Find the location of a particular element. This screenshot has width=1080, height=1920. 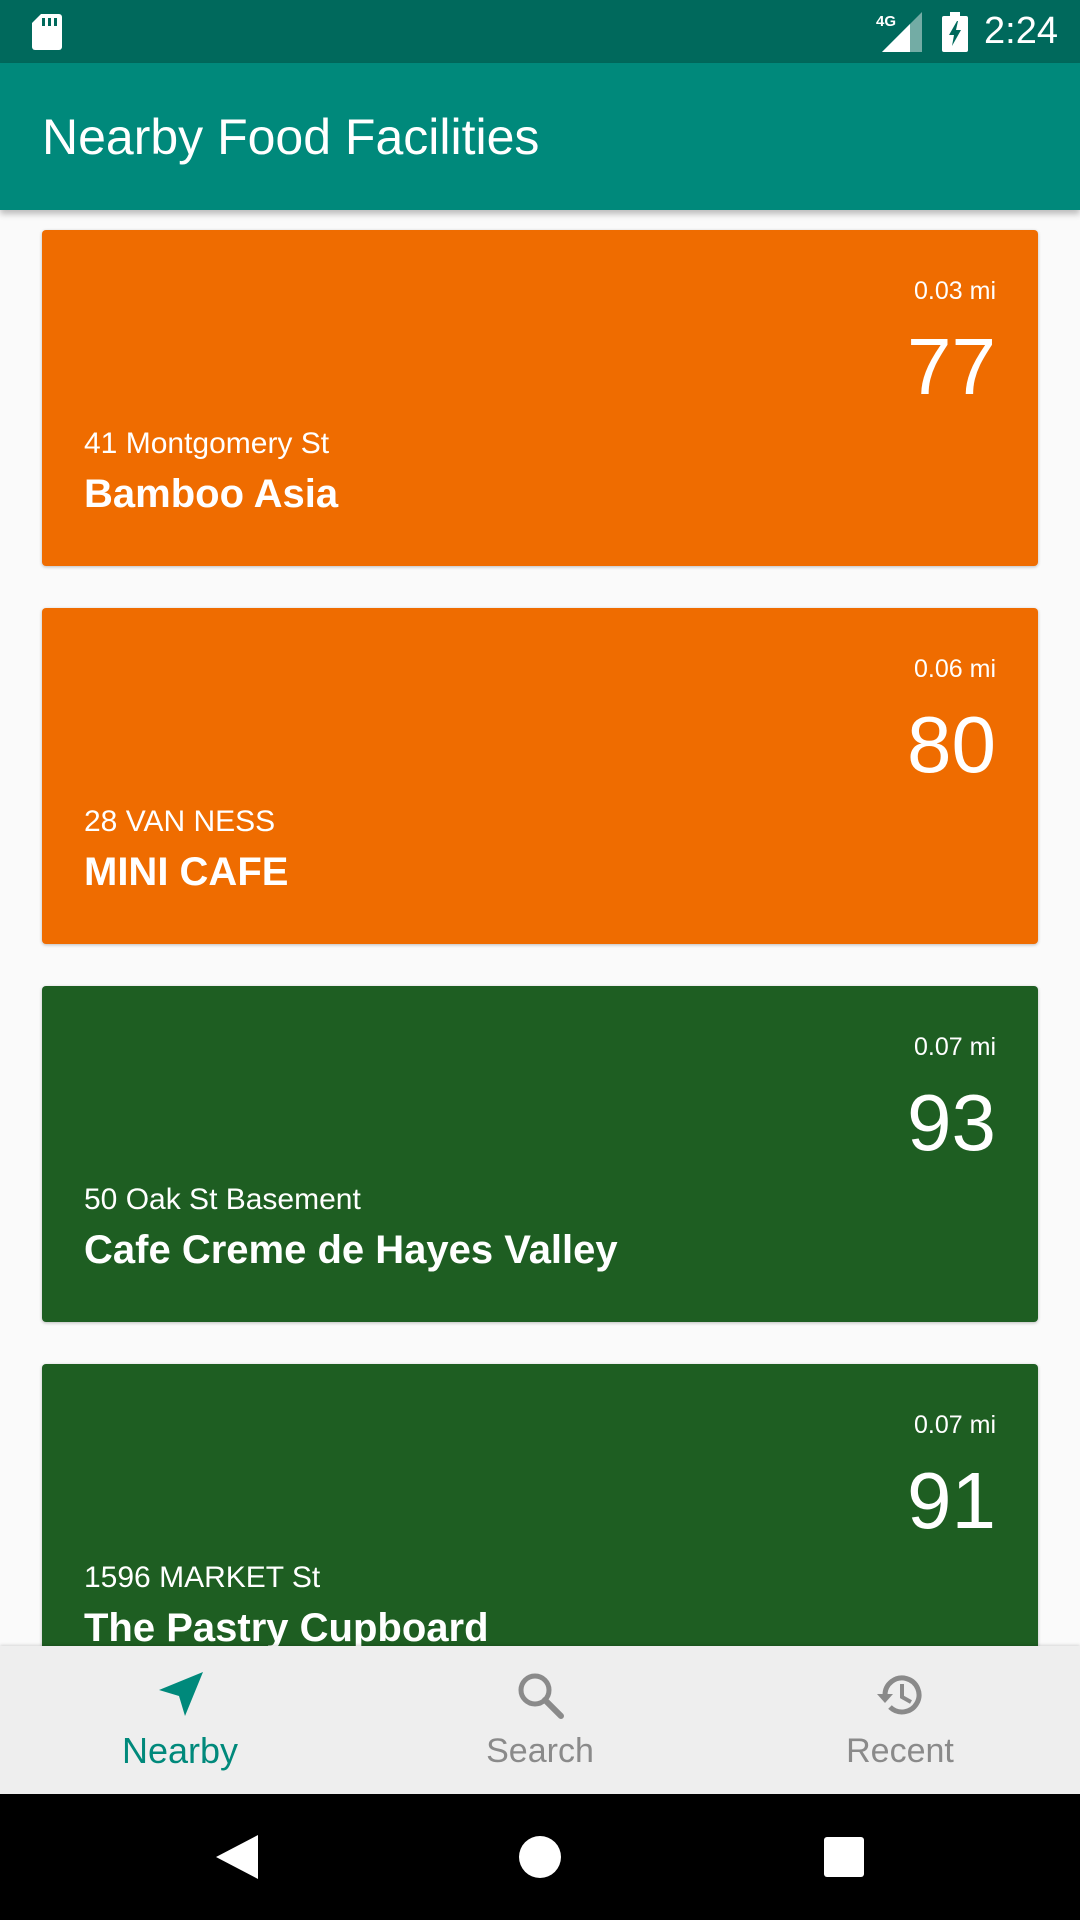

battery-charging-icon is located at coordinates (955, 32).